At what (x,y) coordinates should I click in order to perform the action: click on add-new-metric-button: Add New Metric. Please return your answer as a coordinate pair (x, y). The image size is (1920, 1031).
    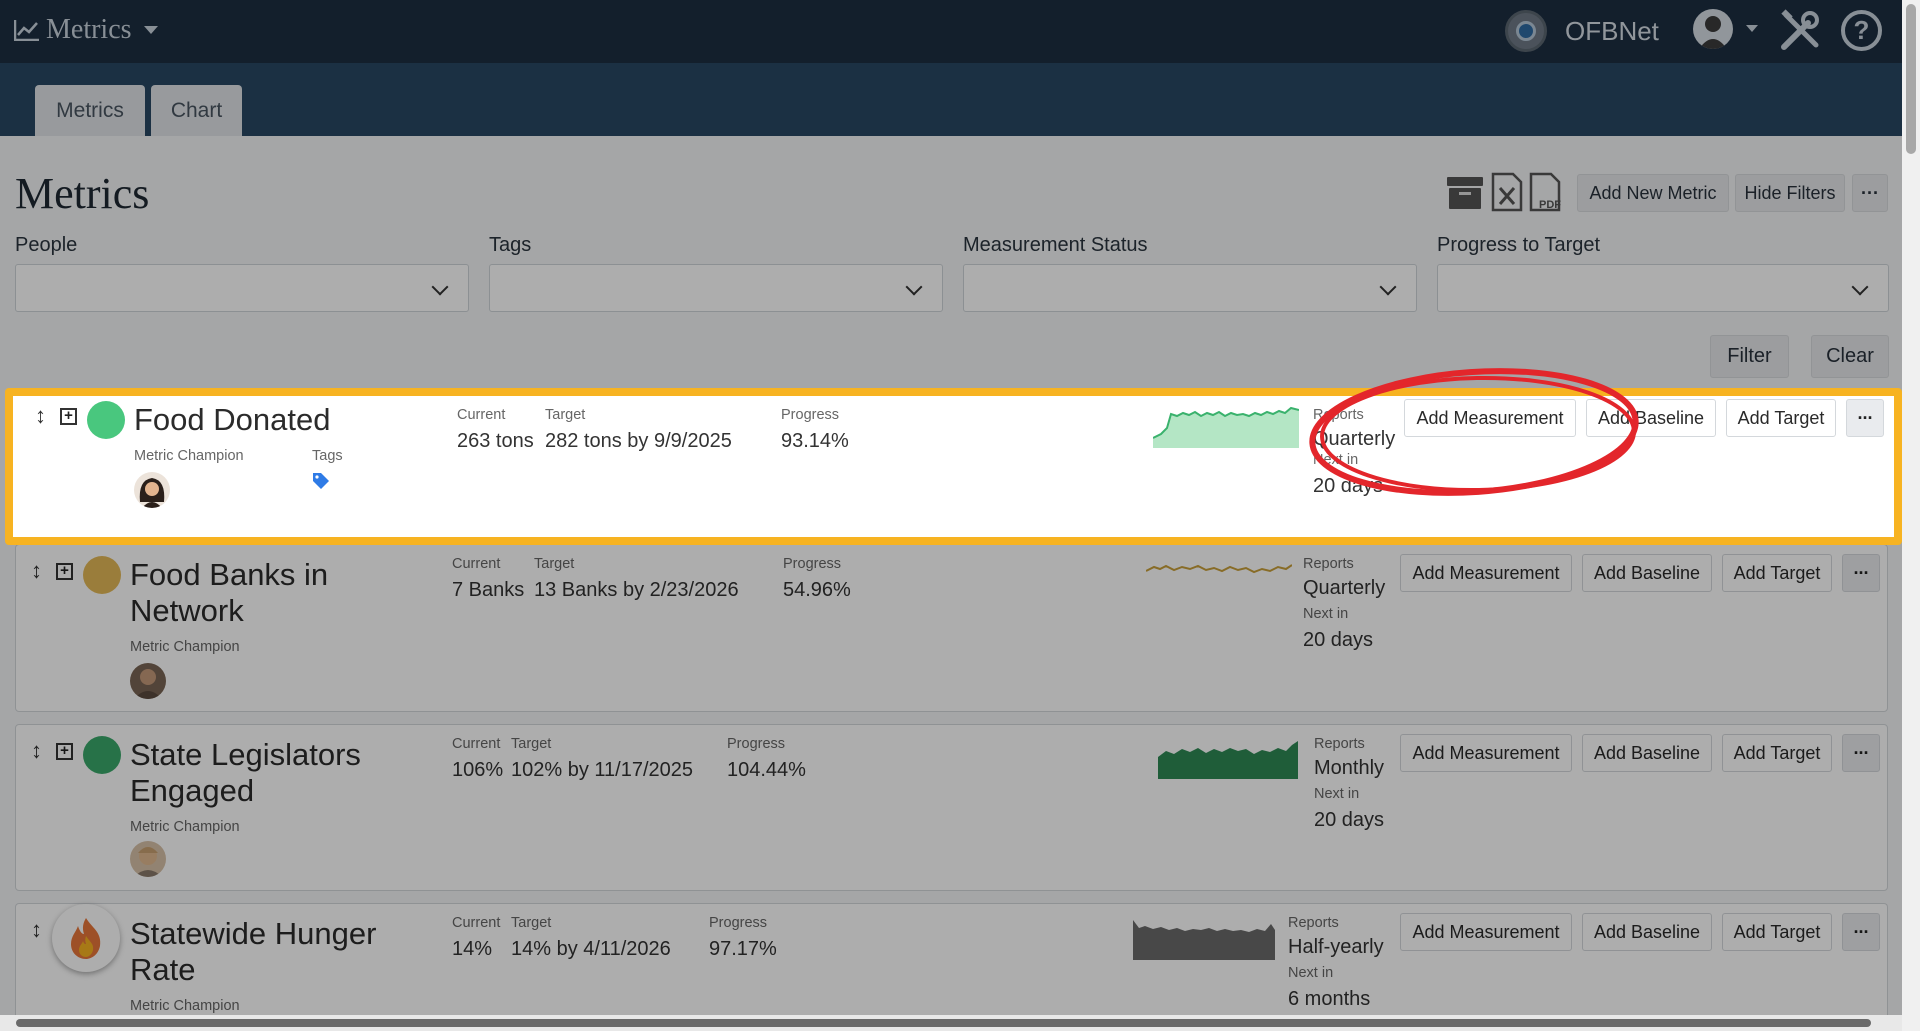
    Looking at the image, I should click on (1653, 193).